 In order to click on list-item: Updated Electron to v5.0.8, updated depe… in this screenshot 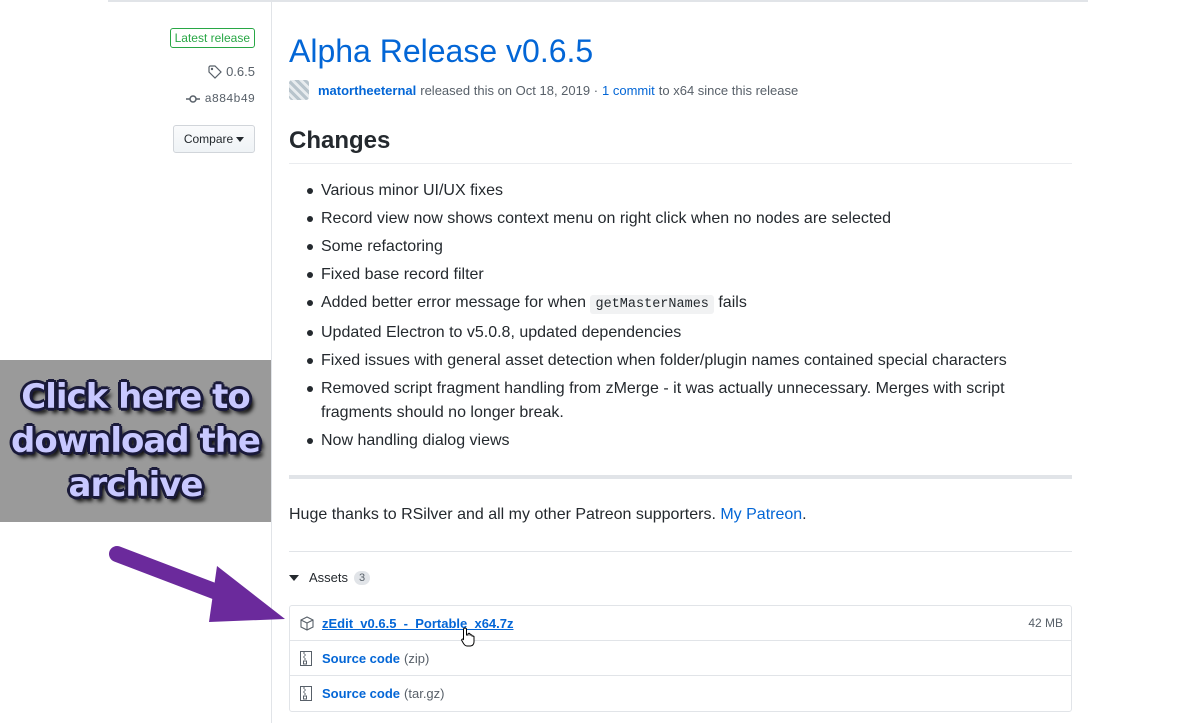, I will do `click(689, 333)`.